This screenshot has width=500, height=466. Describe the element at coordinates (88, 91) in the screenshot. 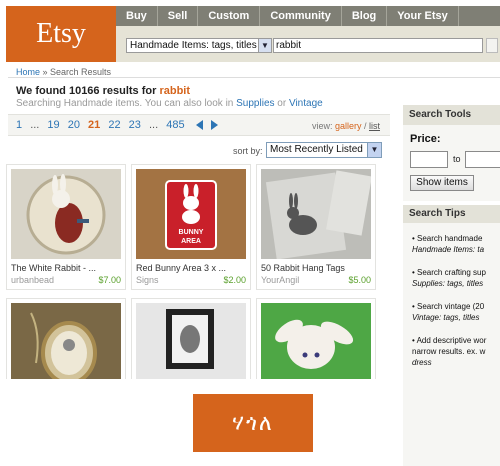

I see `results-prefix: We found 10166 results for` at that location.